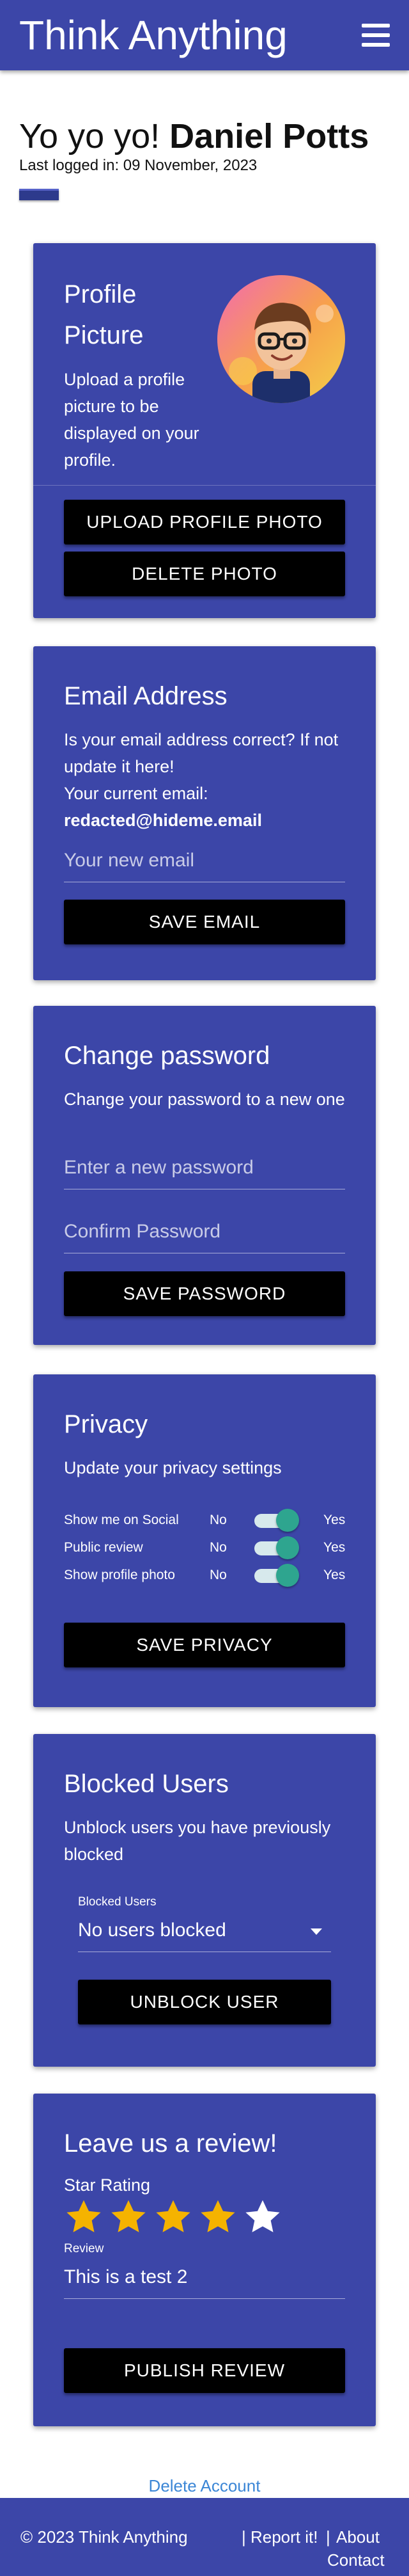  Describe the element at coordinates (204, 1645) in the screenshot. I see `save-privacy-button: SAVE PRIVACY` at that location.